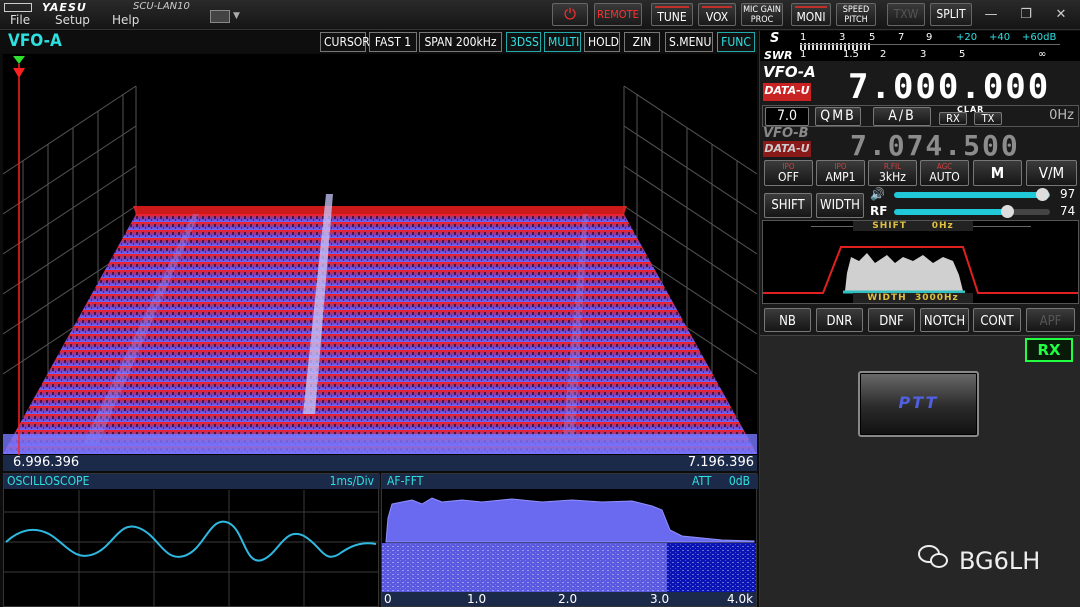 The width and height of the screenshot is (1080, 607). I want to click on s-scale-60: +60dB, so click(1039, 37).